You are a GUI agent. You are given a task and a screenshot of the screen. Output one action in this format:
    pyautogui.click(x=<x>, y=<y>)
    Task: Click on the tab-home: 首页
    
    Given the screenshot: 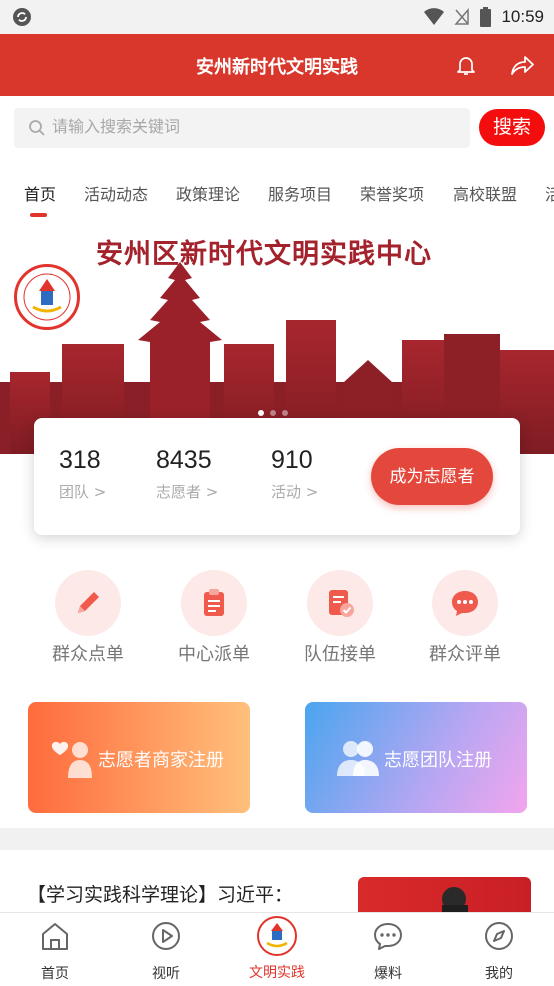 What is the action you would take?
    pyautogui.click(x=40, y=193)
    